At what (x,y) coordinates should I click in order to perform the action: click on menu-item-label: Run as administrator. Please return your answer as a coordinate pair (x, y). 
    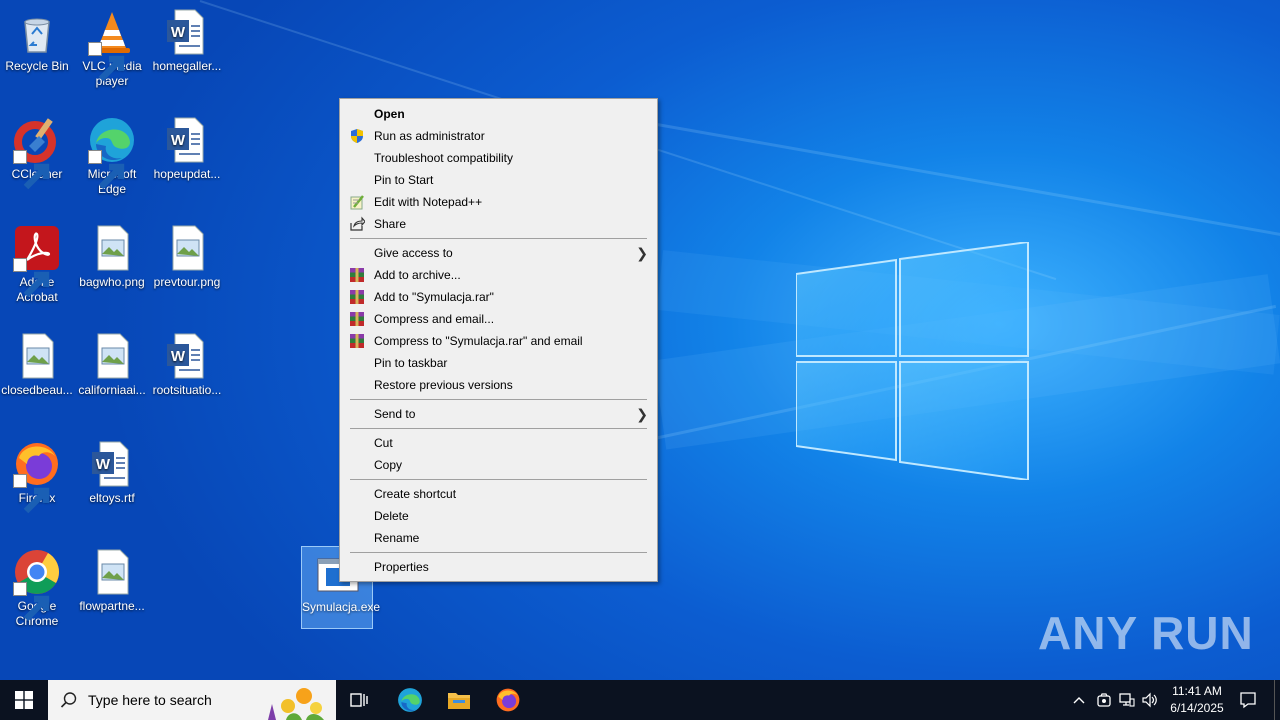
    Looking at the image, I should click on (429, 136).